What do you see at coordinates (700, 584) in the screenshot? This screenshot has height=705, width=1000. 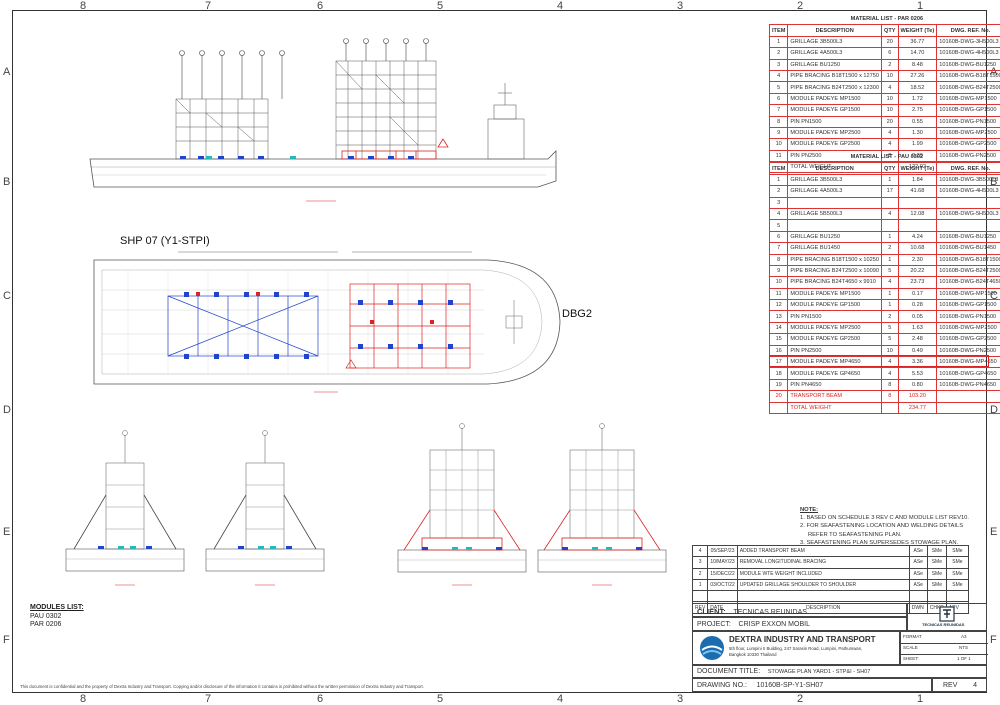 I see `revision-cell: 1` at bounding box center [700, 584].